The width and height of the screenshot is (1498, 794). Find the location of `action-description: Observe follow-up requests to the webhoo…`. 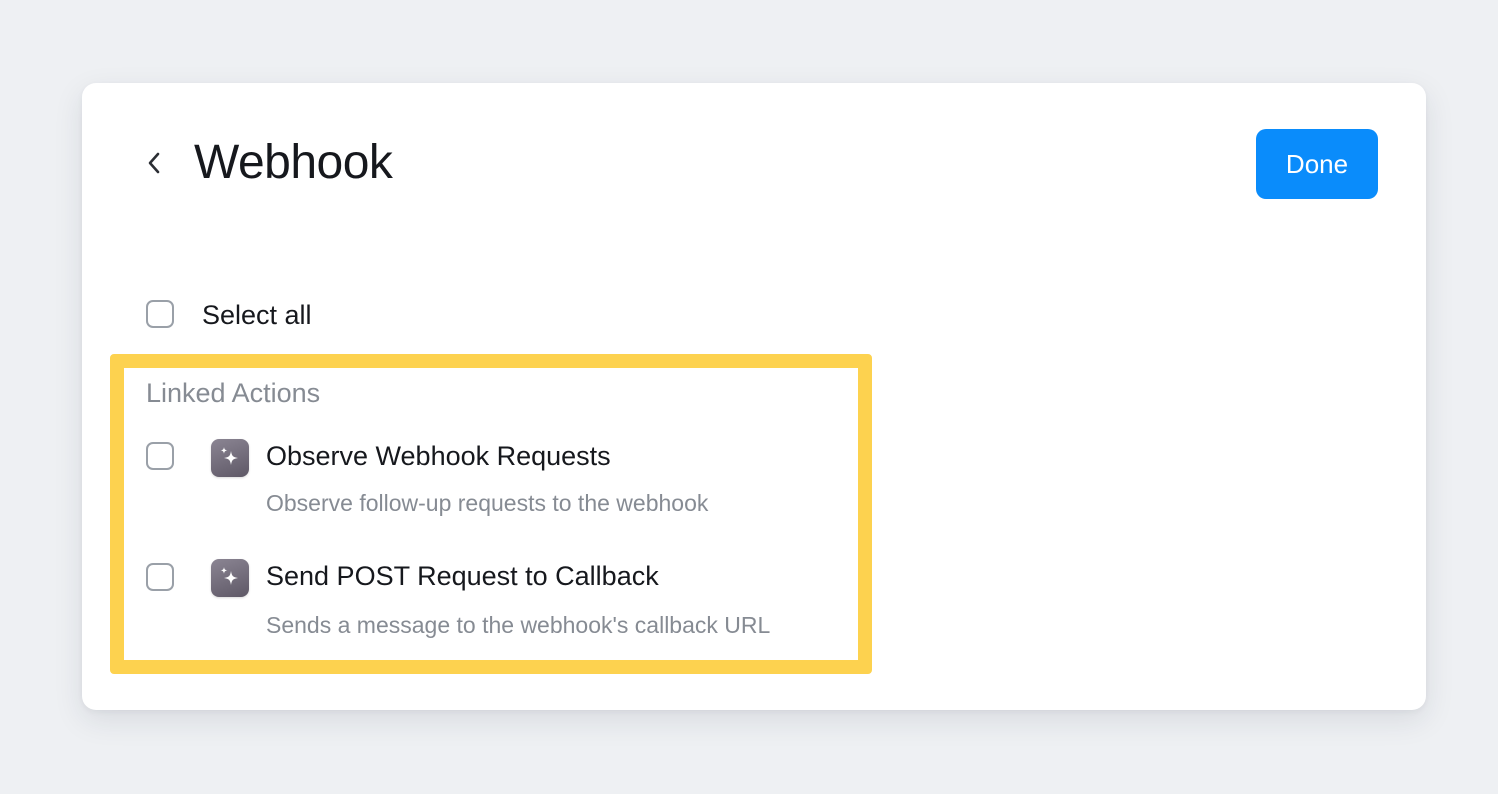

action-description: Observe follow-up requests to the webhoo… is located at coordinates (487, 503).